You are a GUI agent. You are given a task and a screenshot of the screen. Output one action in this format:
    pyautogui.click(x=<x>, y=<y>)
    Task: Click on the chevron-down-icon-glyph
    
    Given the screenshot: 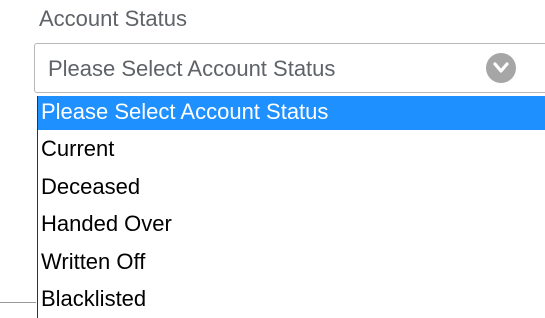 What is the action you would take?
    pyautogui.click(x=501, y=67)
    